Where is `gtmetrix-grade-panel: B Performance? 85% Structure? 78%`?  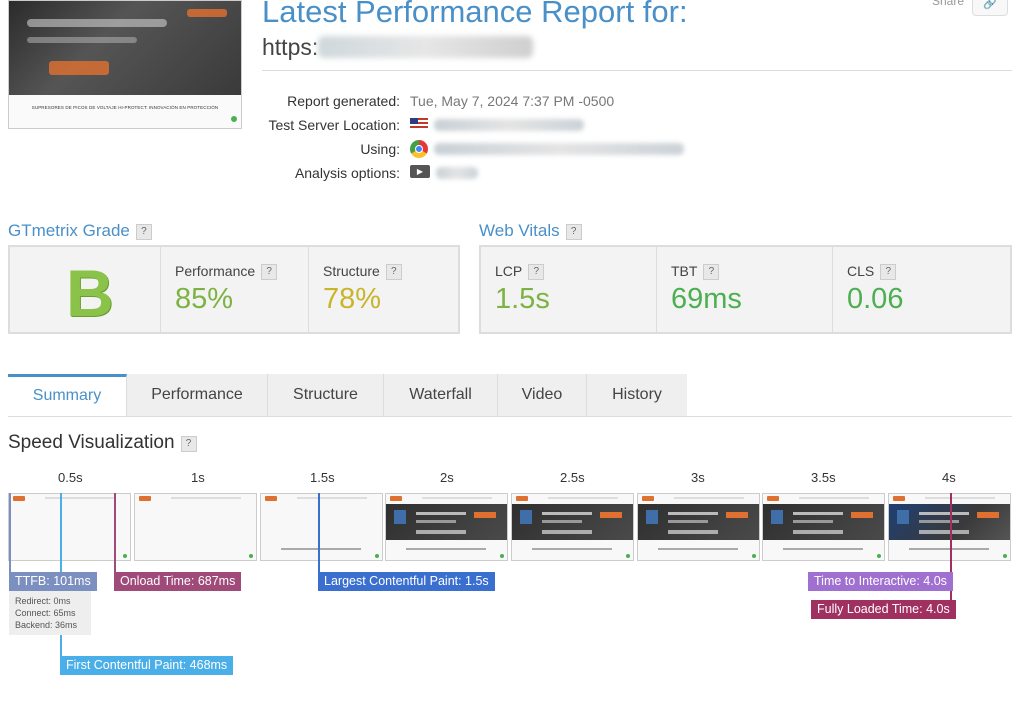
gtmetrix-grade-panel: B Performance? 85% Structure? 78% is located at coordinates (234, 289).